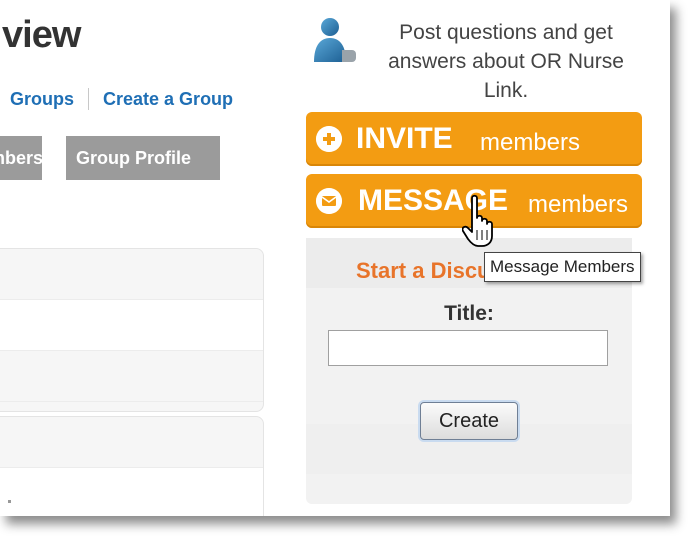  What do you see at coordinates (477, 220) in the screenshot?
I see `hand-pointer-cursor-icon` at bounding box center [477, 220].